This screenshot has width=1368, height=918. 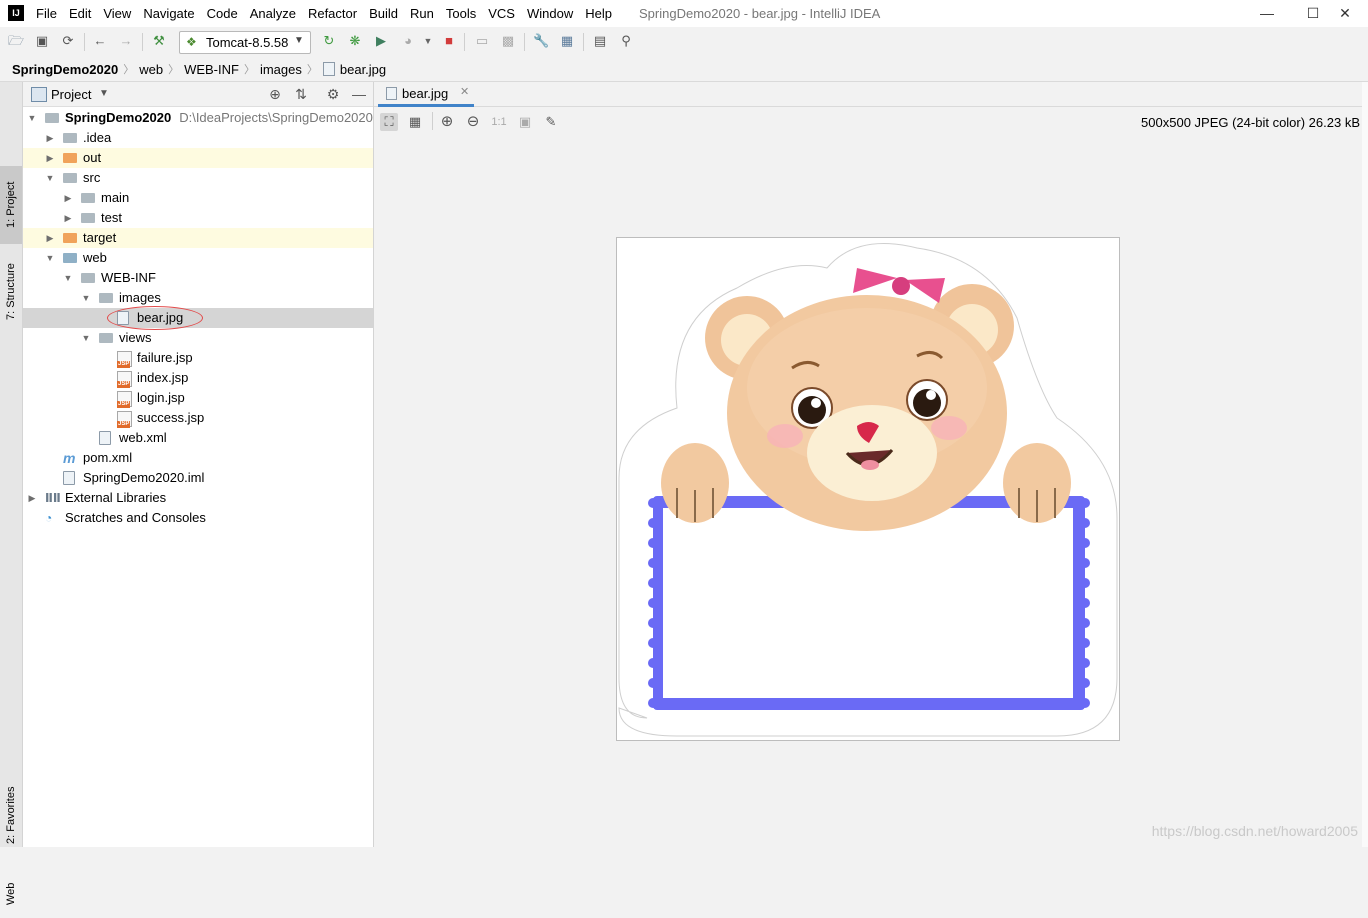 I want to click on close-tab-icon: ✕, so click(x=464, y=91).